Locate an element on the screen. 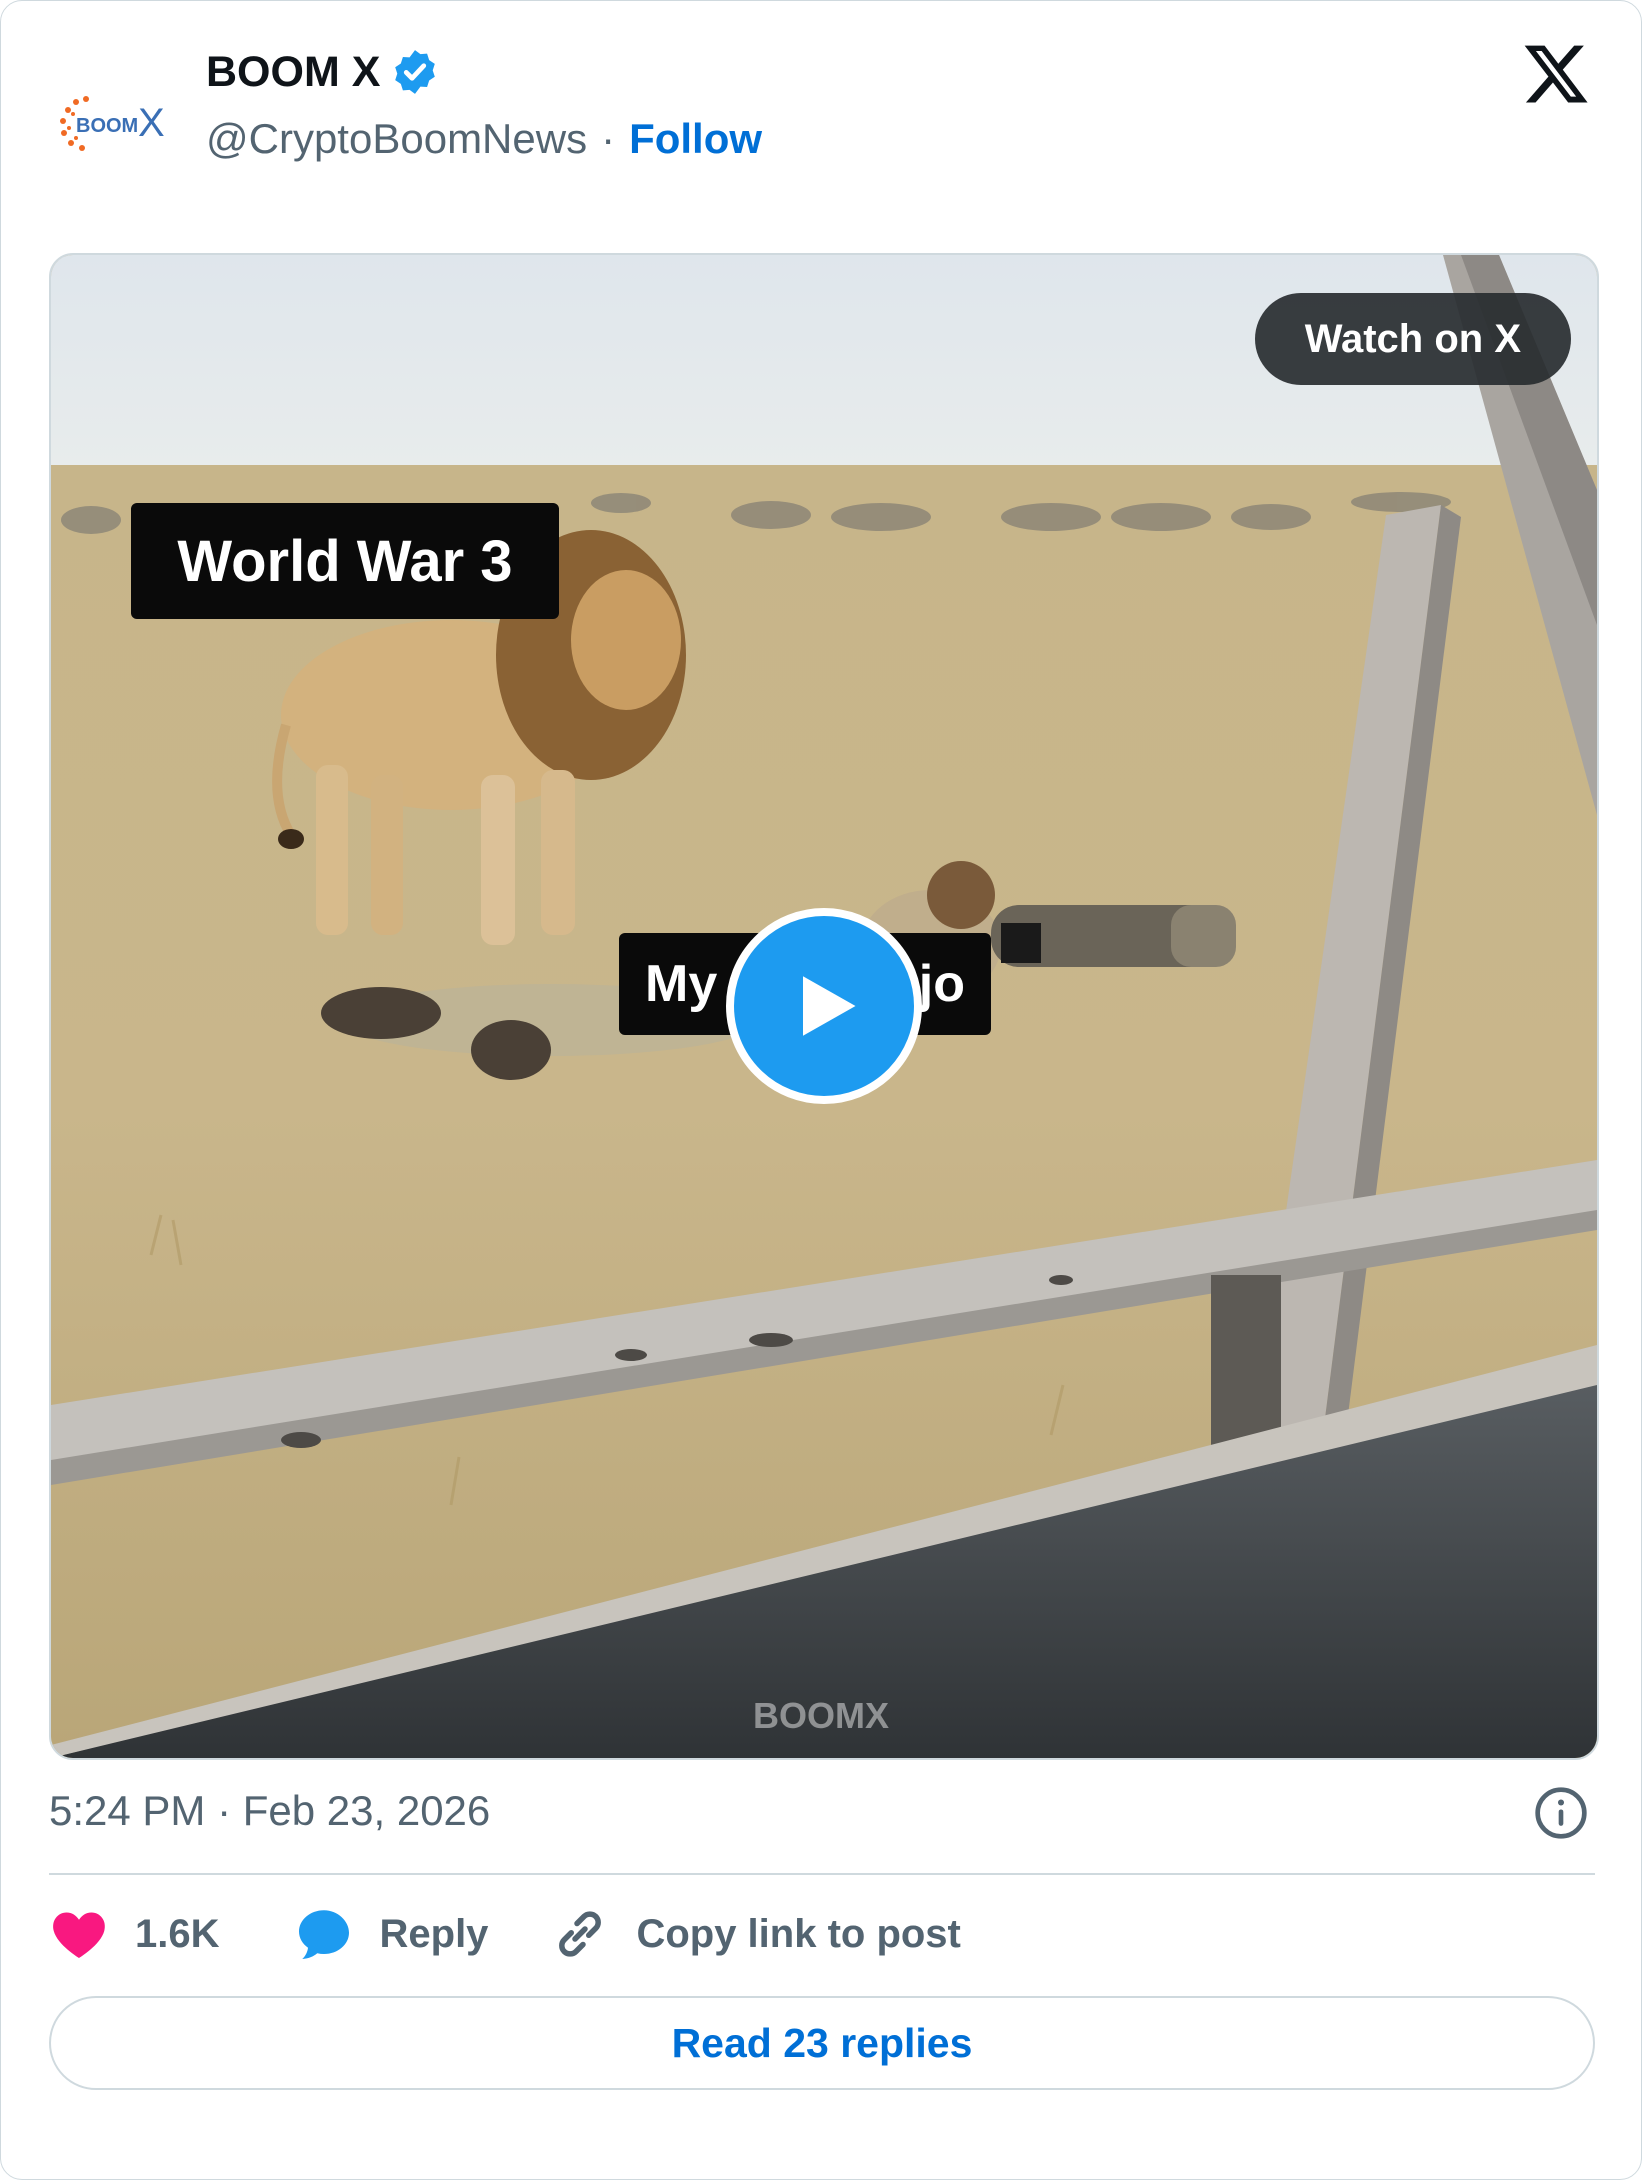 The height and width of the screenshot is (2180, 1644). follow-link: Follow is located at coordinates (695, 139).